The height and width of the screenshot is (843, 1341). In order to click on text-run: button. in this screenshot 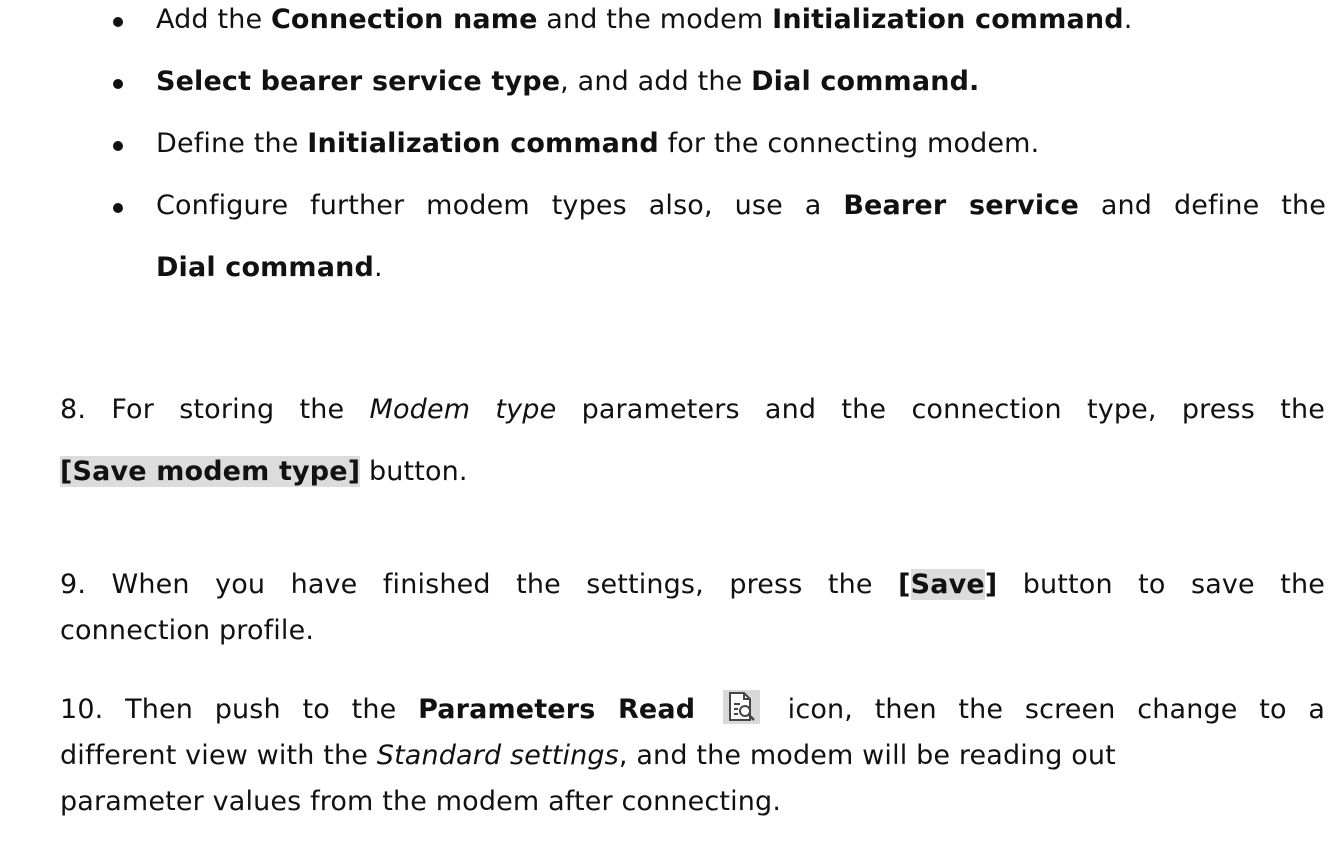, I will do `click(414, 471)`.